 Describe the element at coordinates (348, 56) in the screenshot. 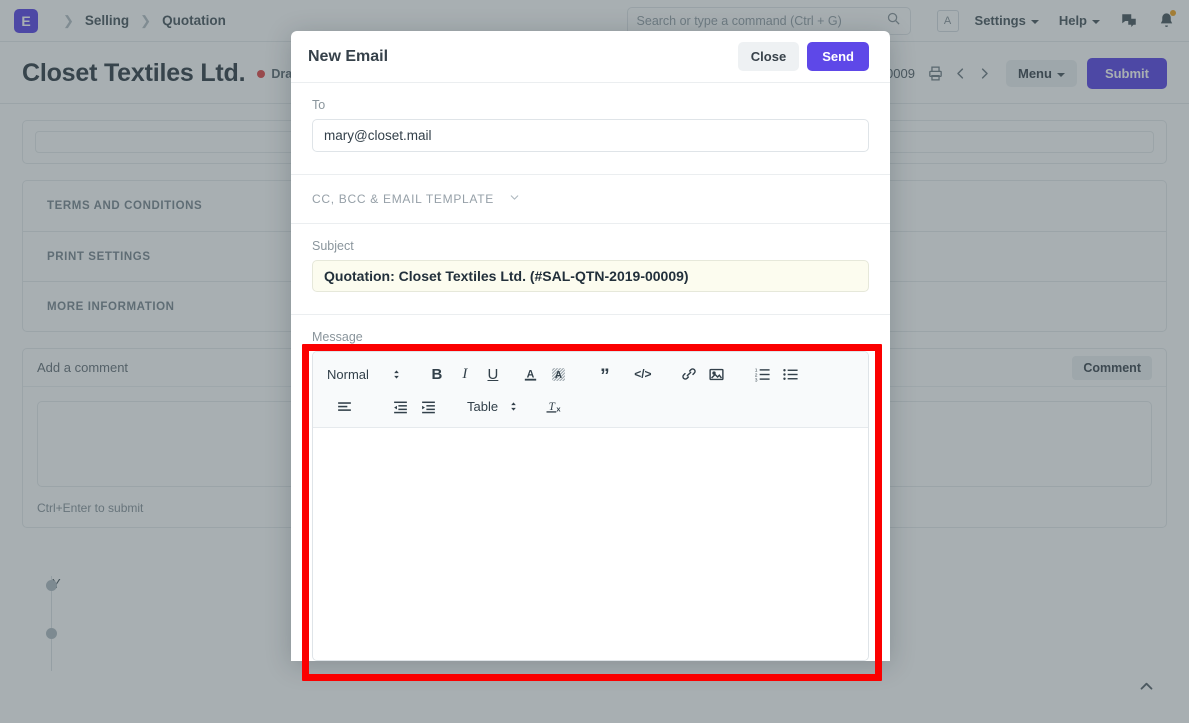

I see `modal-title: New Email` at that location.